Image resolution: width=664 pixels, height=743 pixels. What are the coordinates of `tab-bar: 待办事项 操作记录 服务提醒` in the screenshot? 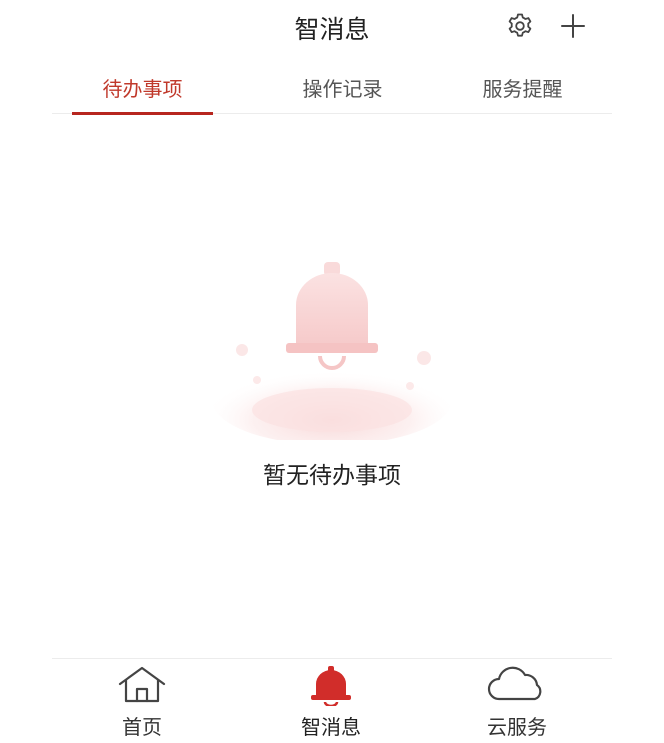 It's located at (332, 88).